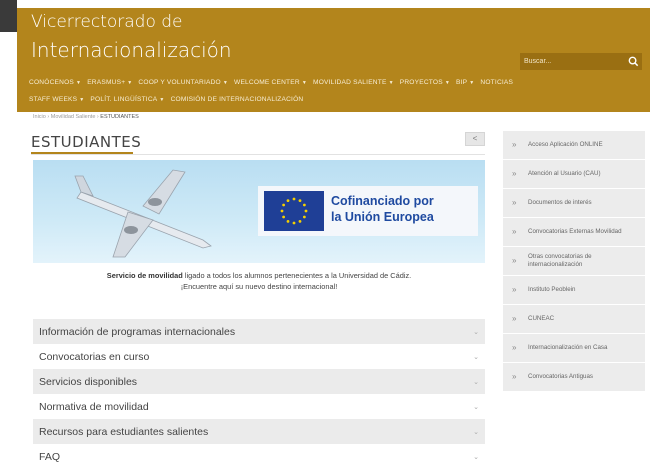 The height and width of the screenshot is (463, 669). What do you see at coordinates (353, 82) in the screenshot?
I see `nav-row1-item-4: MOVILIDAD SALIENTE ▼` at bounding box center [353, 82].